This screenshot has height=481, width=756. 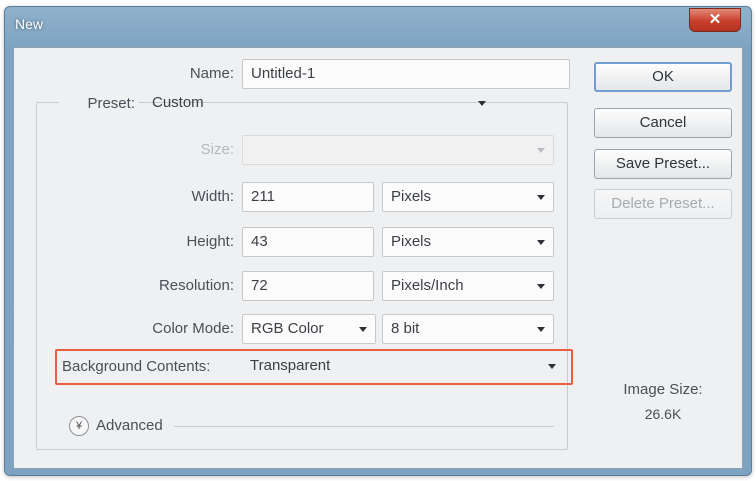 I want to click on preset-label: Preset:, so click(x=99, y=104).